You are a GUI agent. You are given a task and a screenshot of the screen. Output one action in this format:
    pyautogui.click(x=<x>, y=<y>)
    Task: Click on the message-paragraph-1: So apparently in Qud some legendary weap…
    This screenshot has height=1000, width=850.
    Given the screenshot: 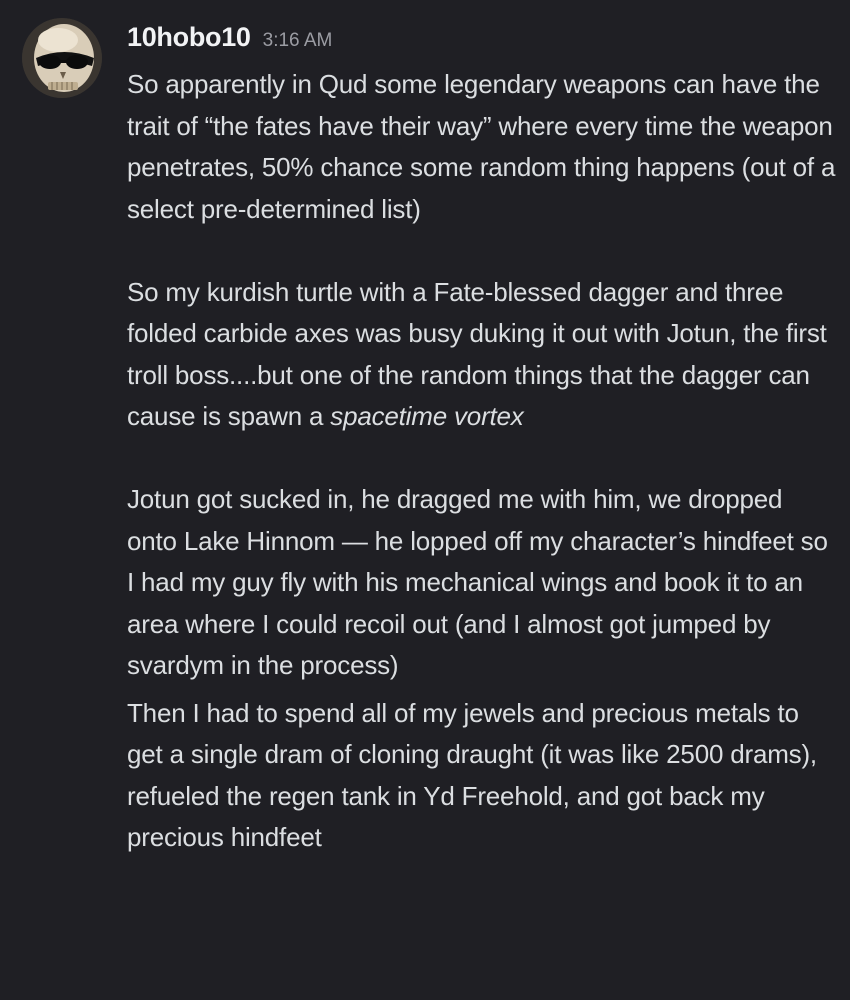 What is the action you would take?
    pyautogui.click(x=481, y=146)
    